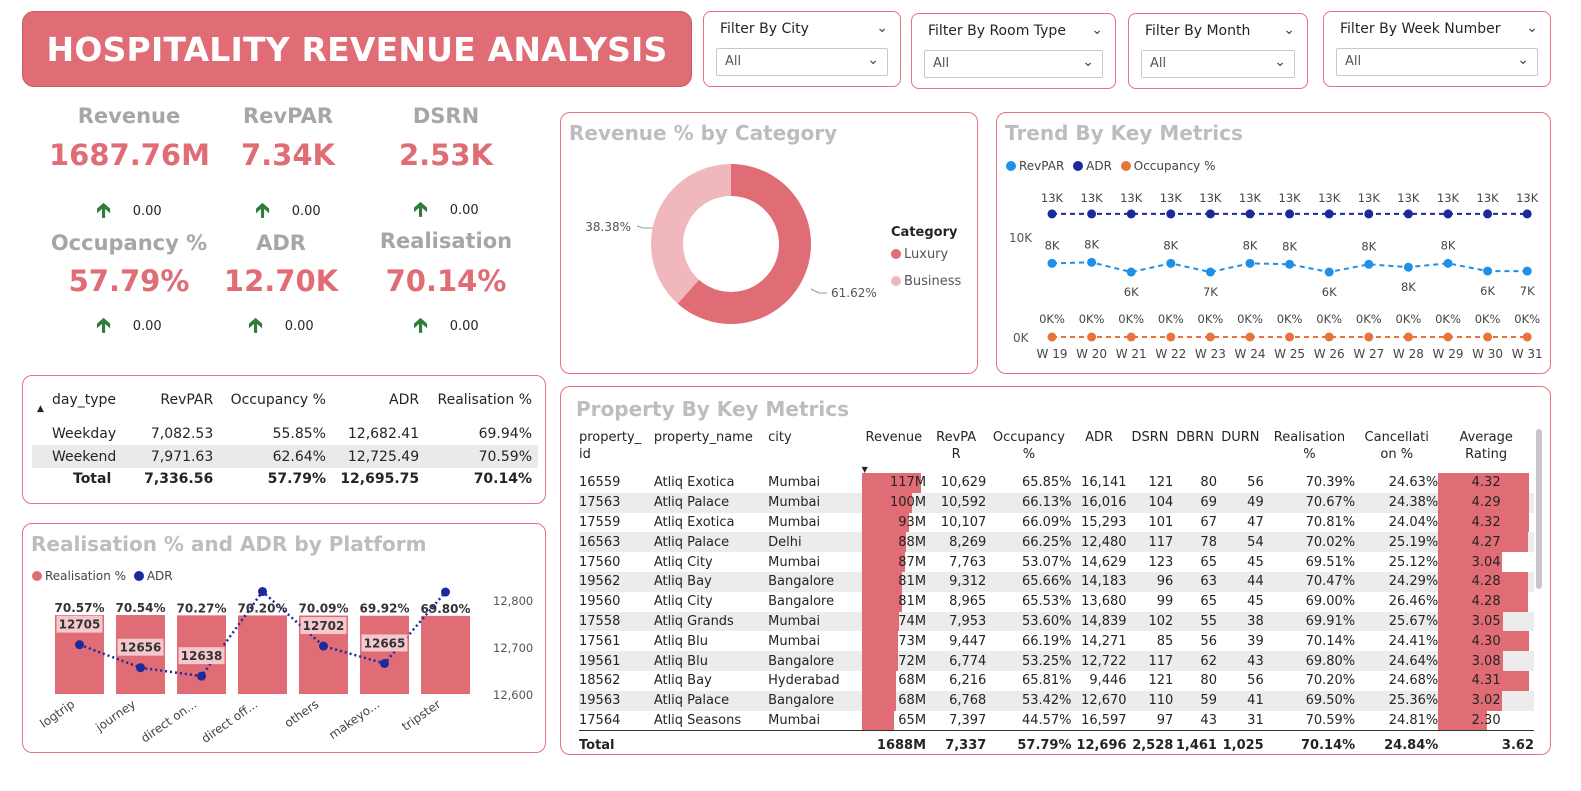 The image size is (1581, 791). Describe the element at coordinates (894, 451) in the screenshot. I see `column-header: Revenue ▼` at that location.